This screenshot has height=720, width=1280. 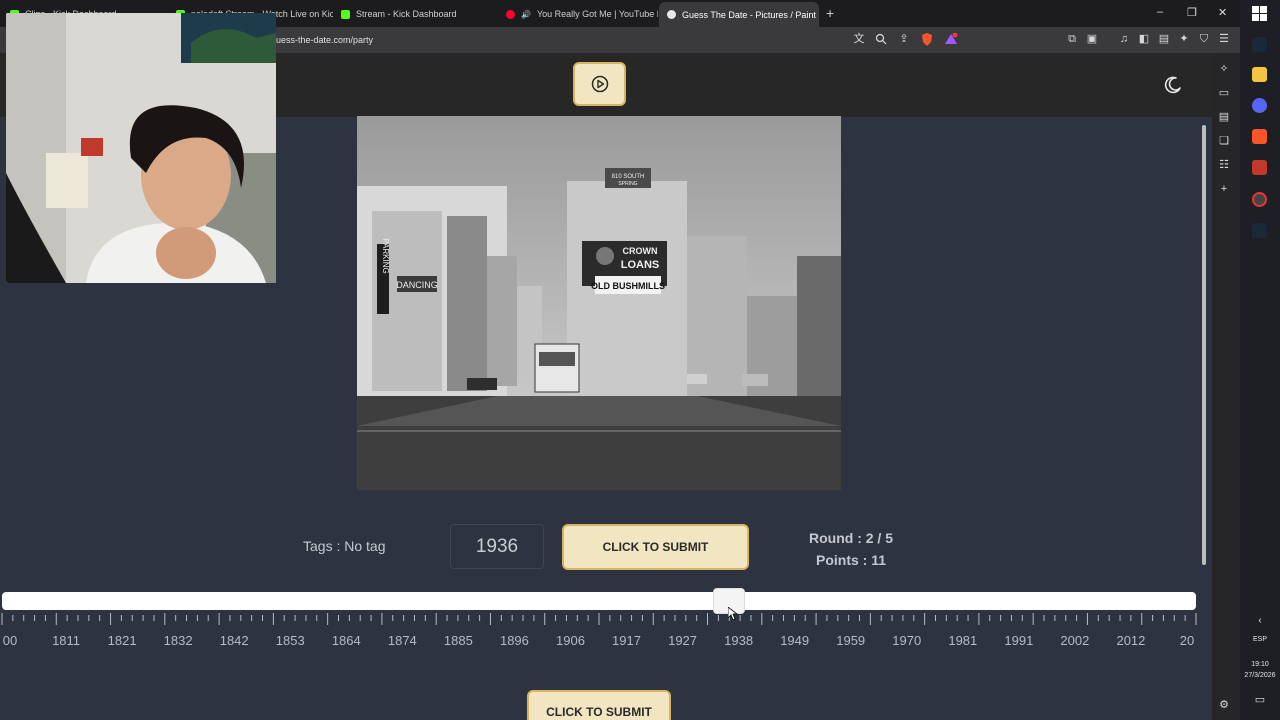 What do you see at coordinates (628, 177) in the screenshot?
I see `top-sign-line1: 810 SOUTH` at bounding box center [628, 177].